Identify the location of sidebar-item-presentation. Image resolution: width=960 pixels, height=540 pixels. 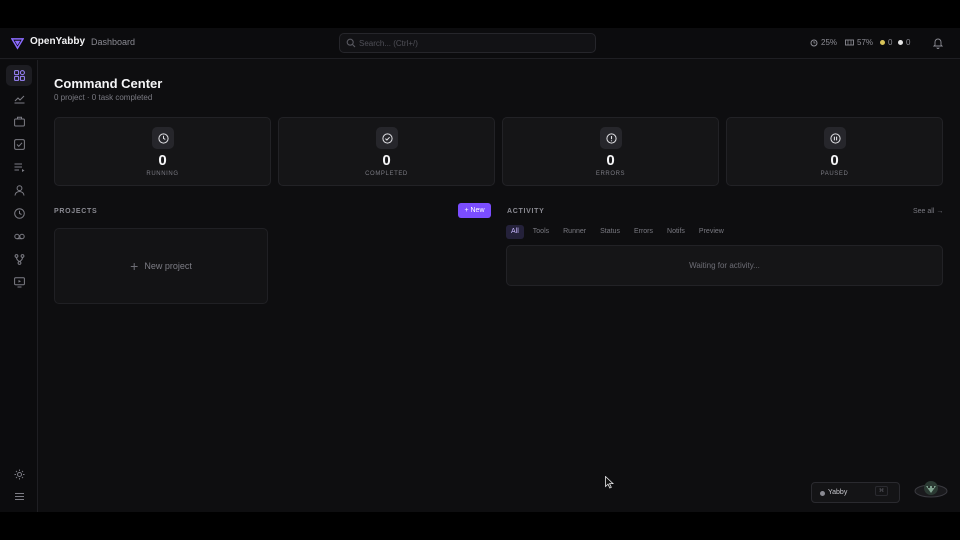
(19, 282).